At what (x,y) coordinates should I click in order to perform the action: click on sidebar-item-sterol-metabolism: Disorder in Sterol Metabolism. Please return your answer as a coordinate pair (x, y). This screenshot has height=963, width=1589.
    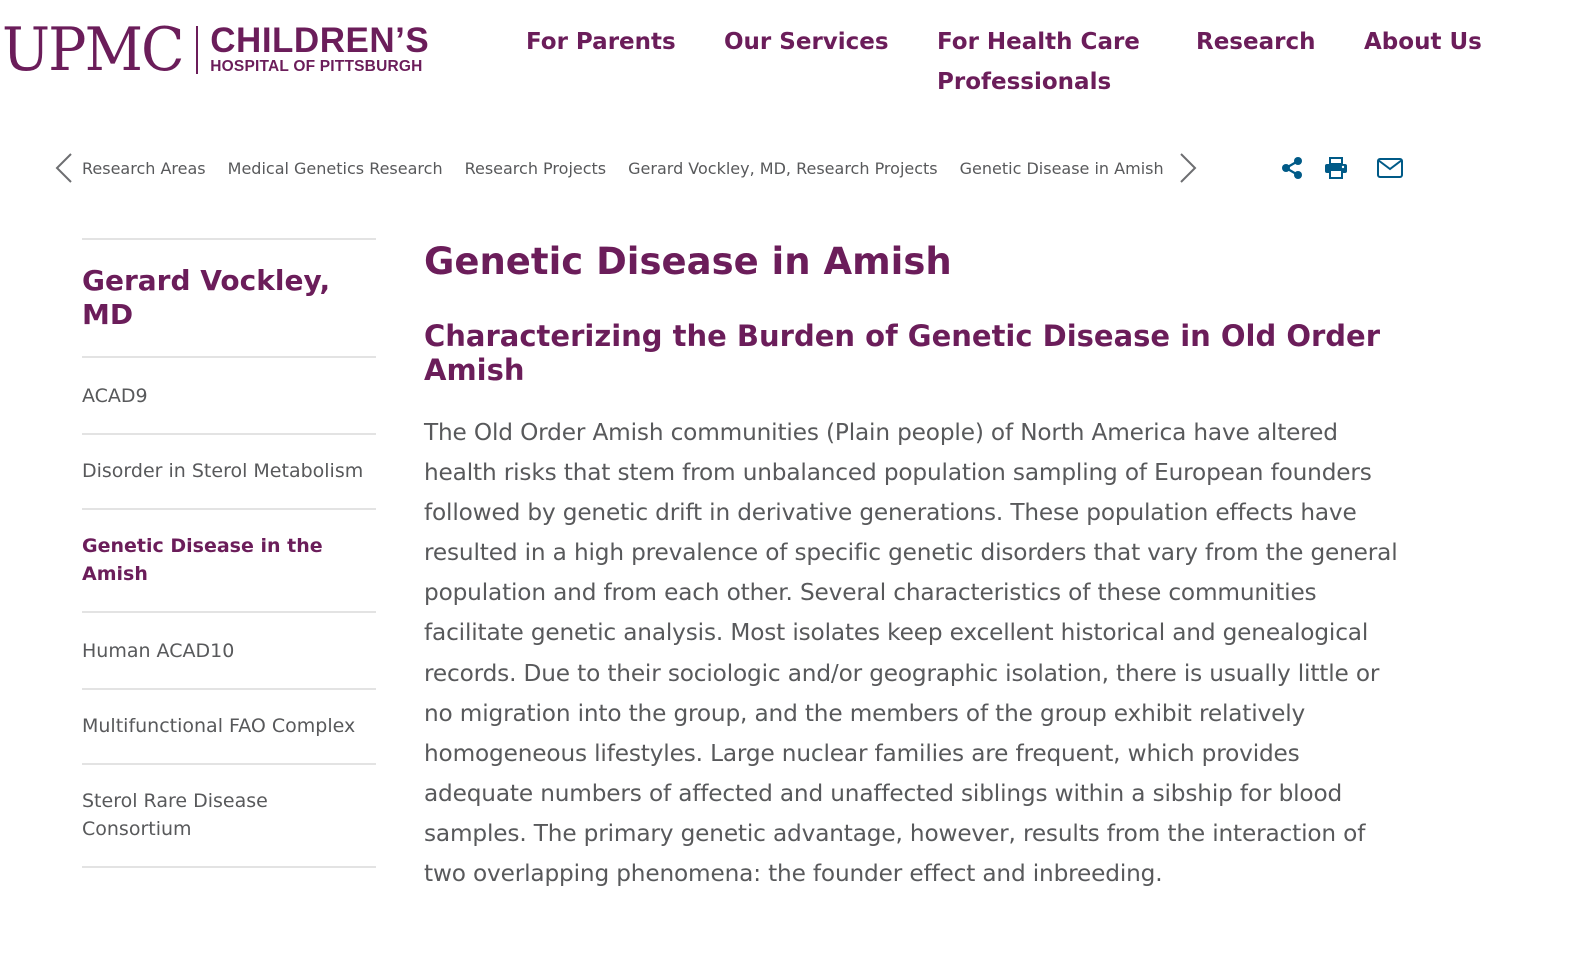
    Looking at the image, I should click on (229, 472).